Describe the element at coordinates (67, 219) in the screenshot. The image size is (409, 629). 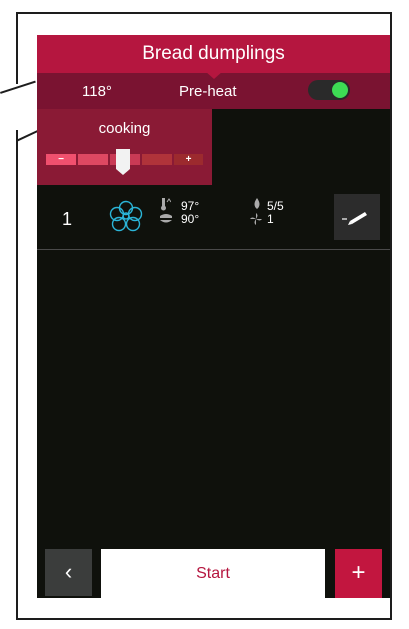
I see `step-number: 1` at that location.